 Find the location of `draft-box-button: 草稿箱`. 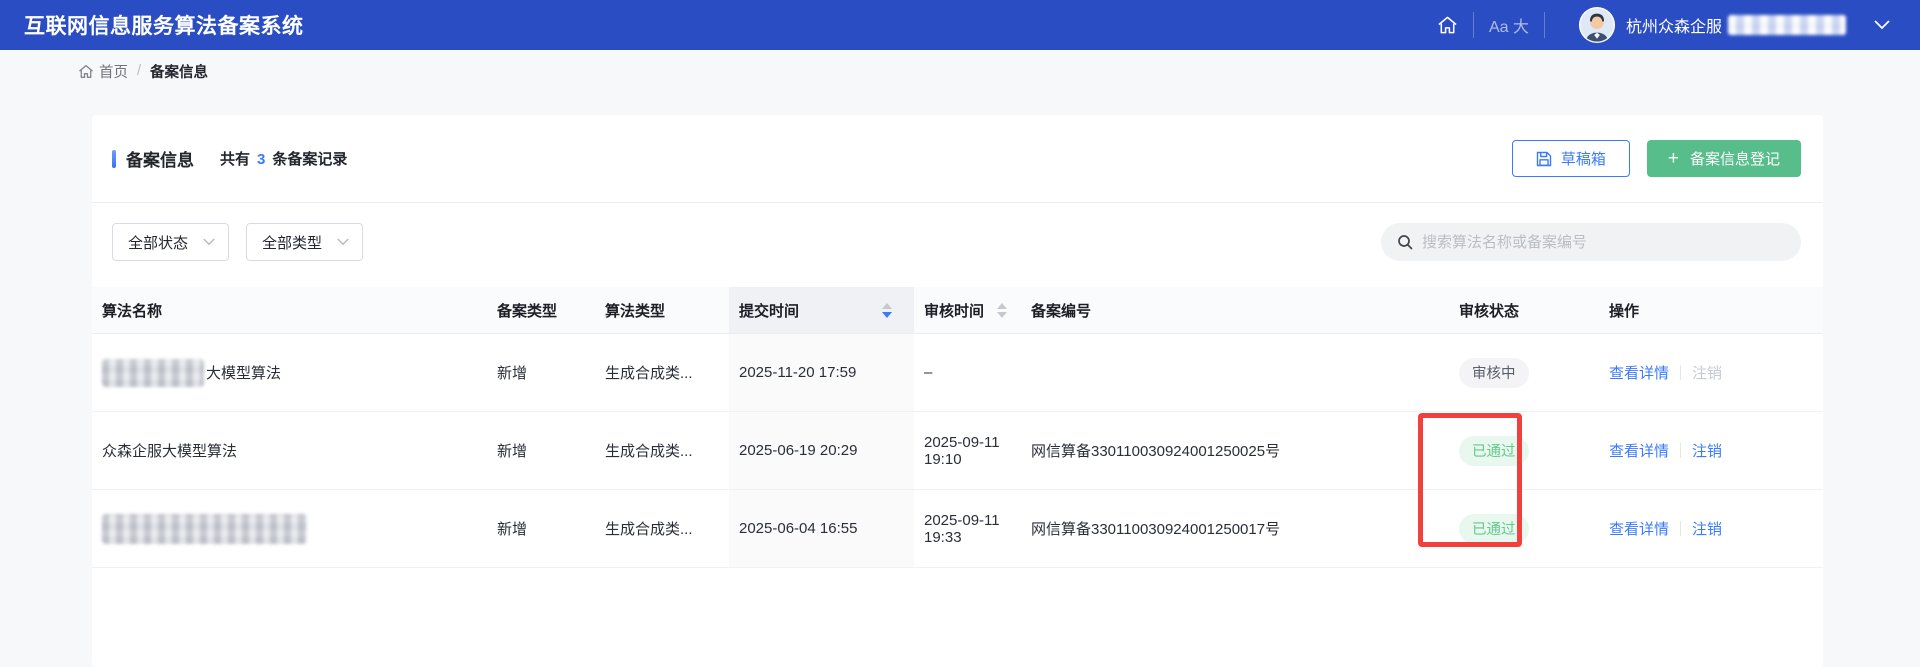

draft-box-button: 草稿箱 is located at coordinates (1570, 158).